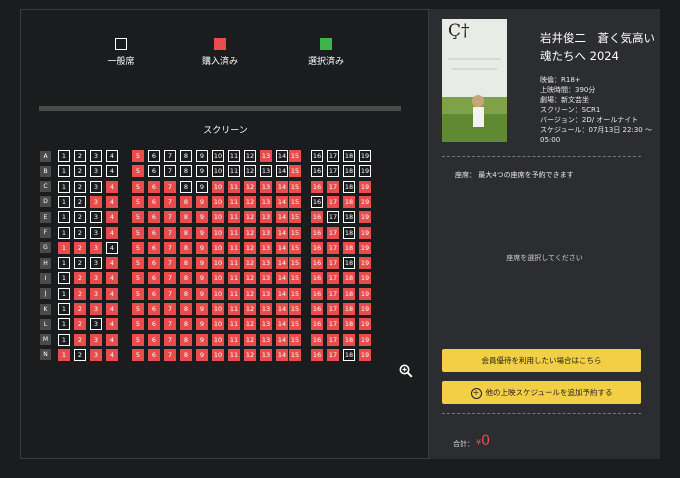  Describe the element at coordinates (170, 278) in the screenshot. I see `seat-I7: 7` at that location.